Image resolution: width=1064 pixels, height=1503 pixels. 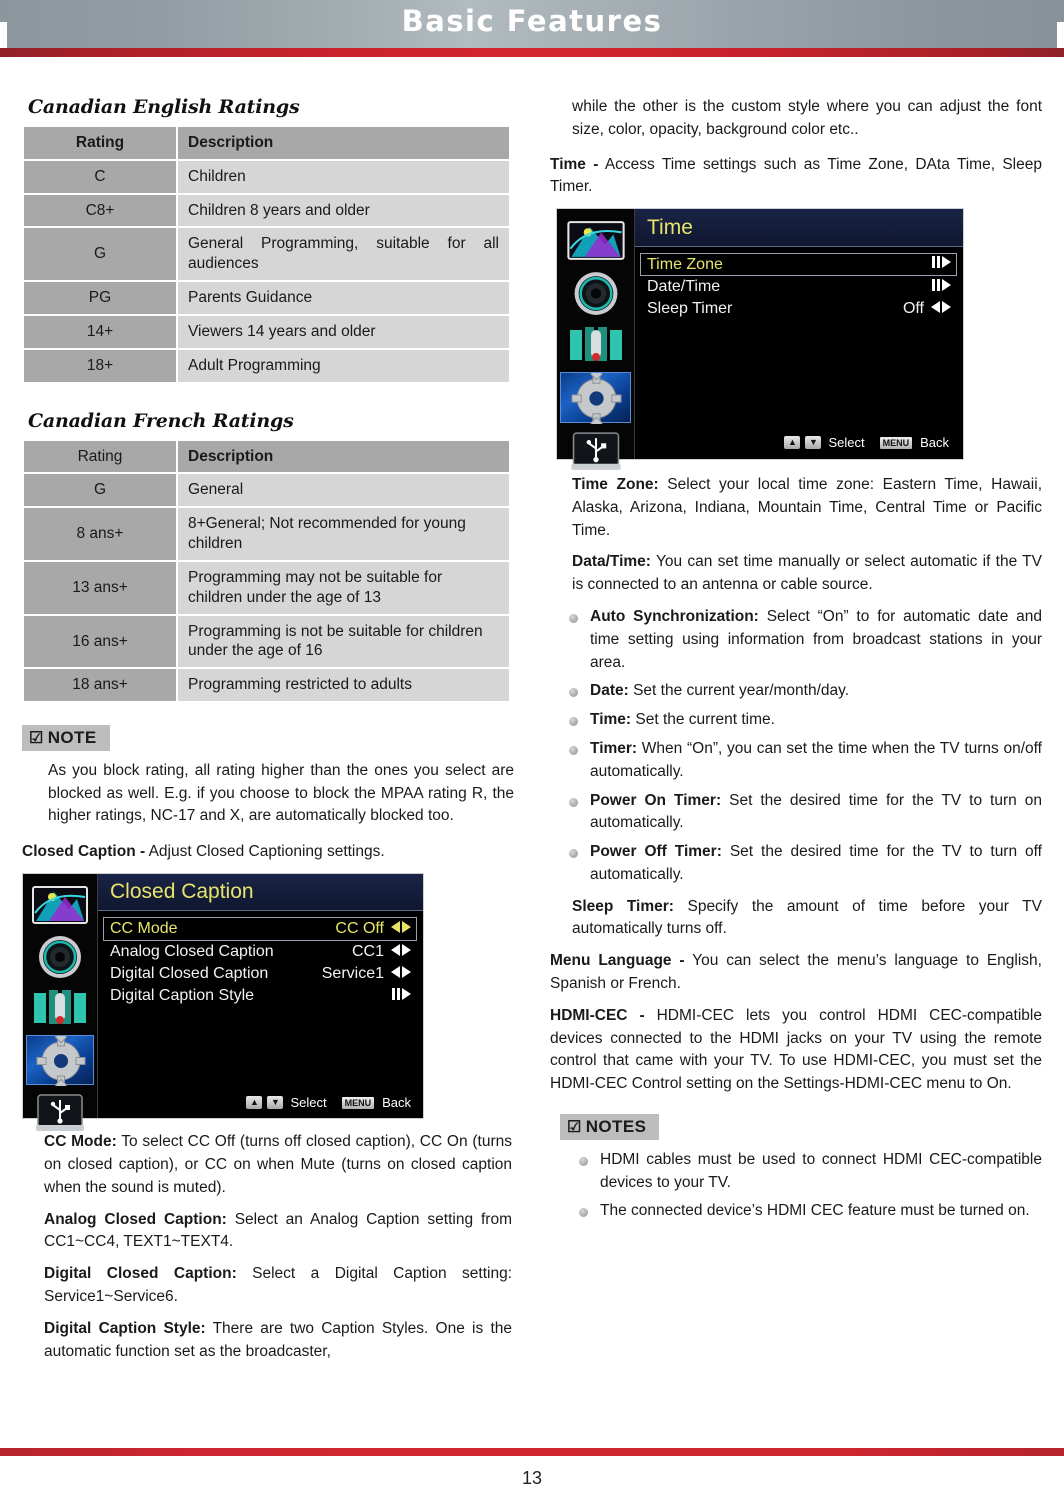 I want to click on osd-row-cc-mode: CC Mode CC Off, so click(x=260, y=929).